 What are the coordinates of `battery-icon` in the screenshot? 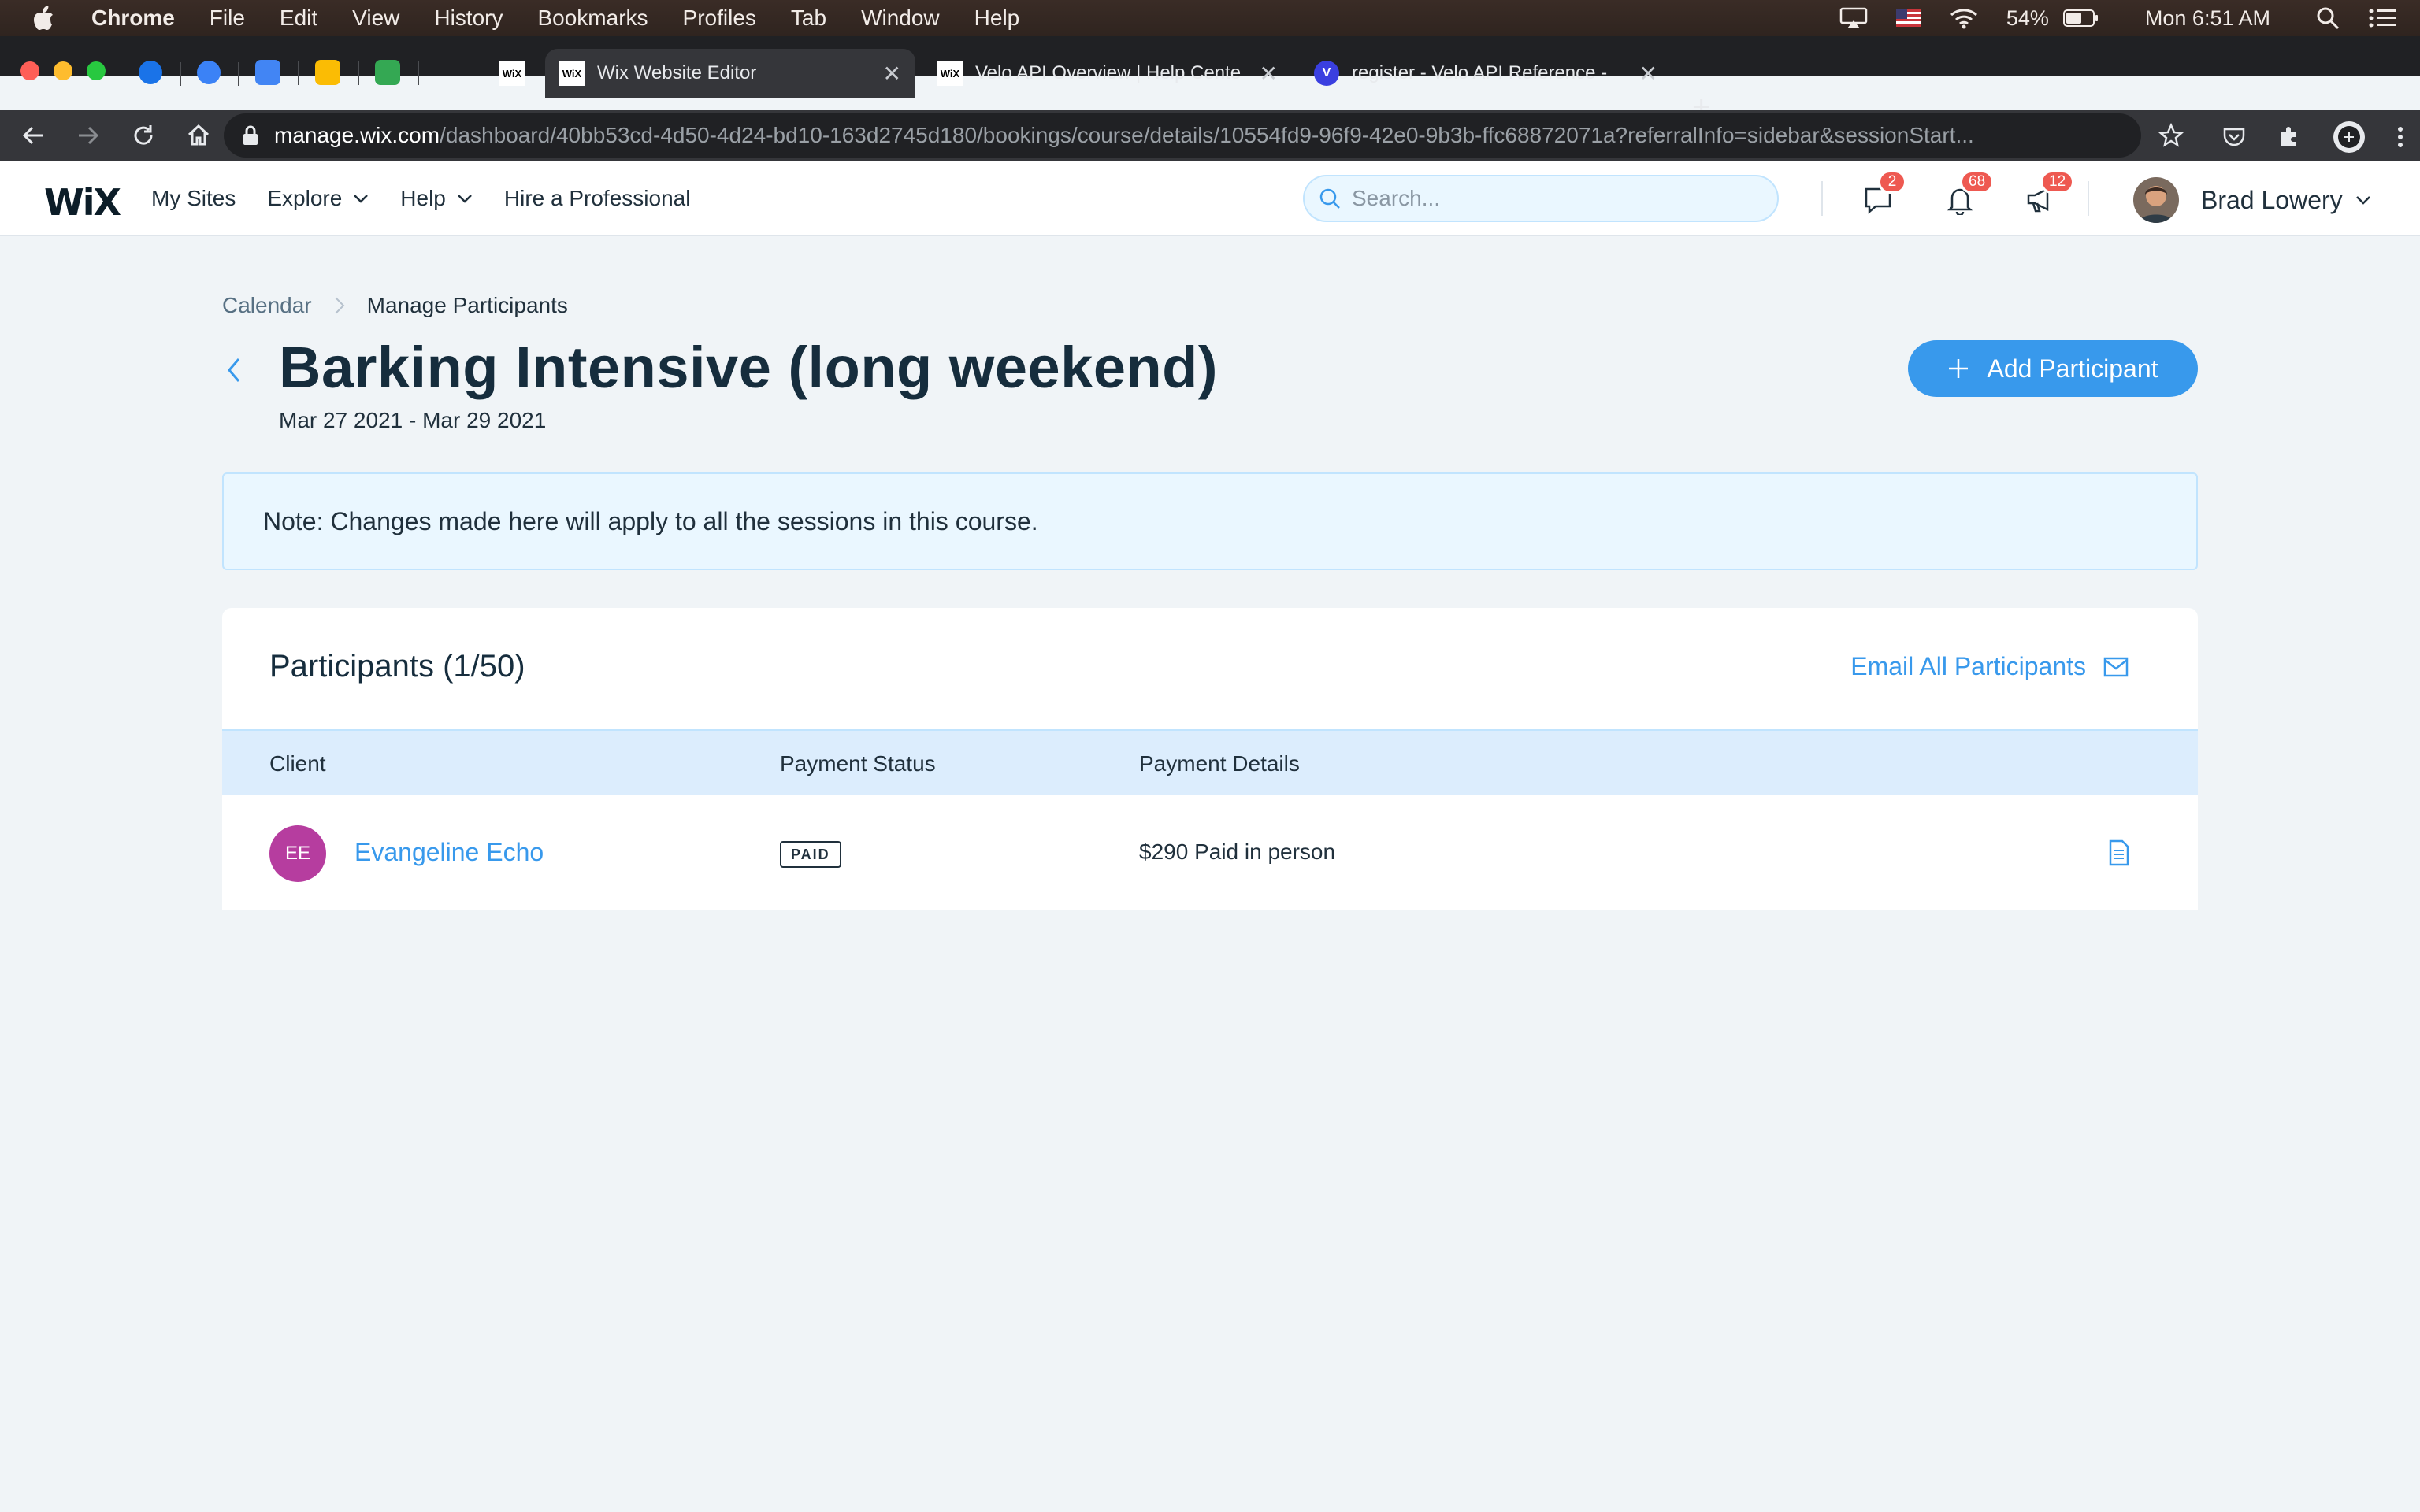 It's located at (2080, 18).